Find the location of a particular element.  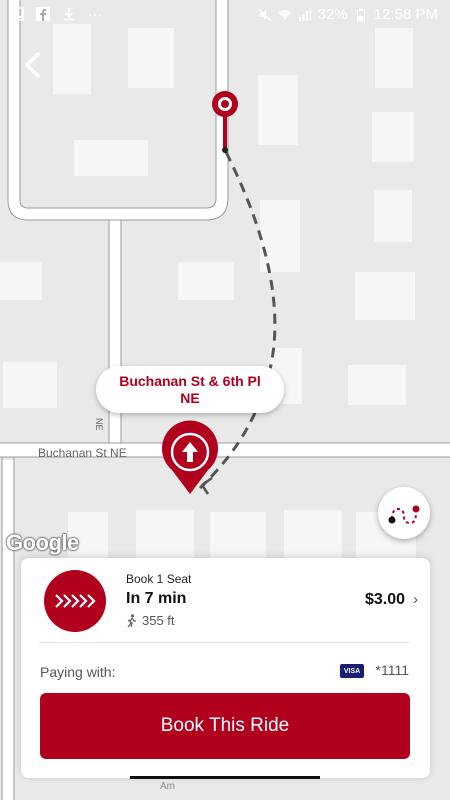

street-label-buchanan: Buchanan St NE is located at coordinates (82, 453).